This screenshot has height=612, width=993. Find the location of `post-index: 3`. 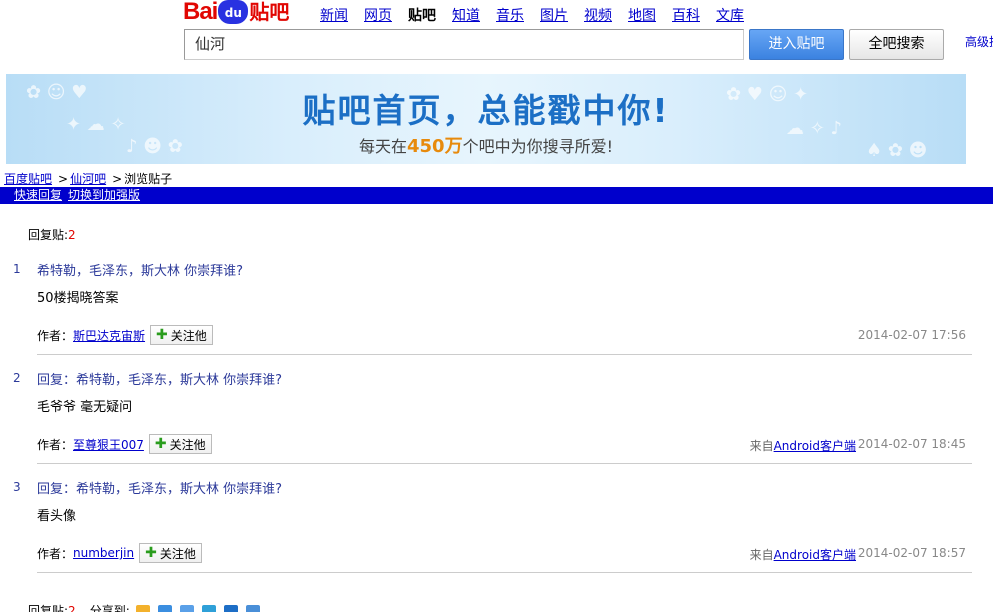

post-index: 3 is located at coordinates (17, 487).